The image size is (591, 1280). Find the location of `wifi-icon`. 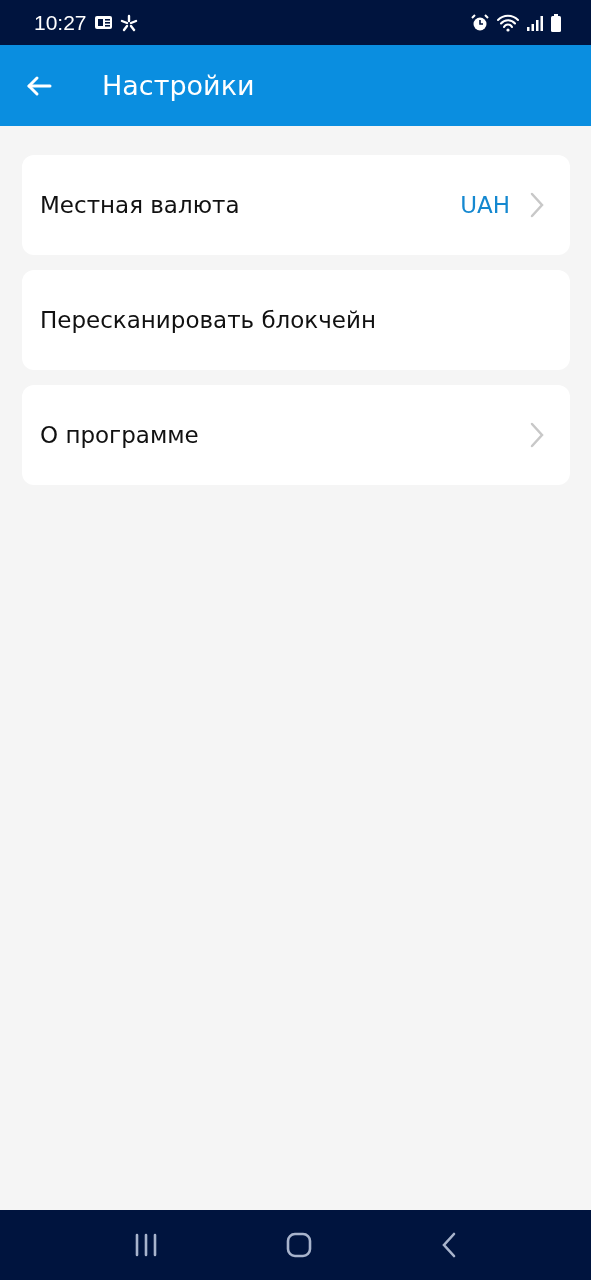

wifi-icon is located at coordinates (508, 22).